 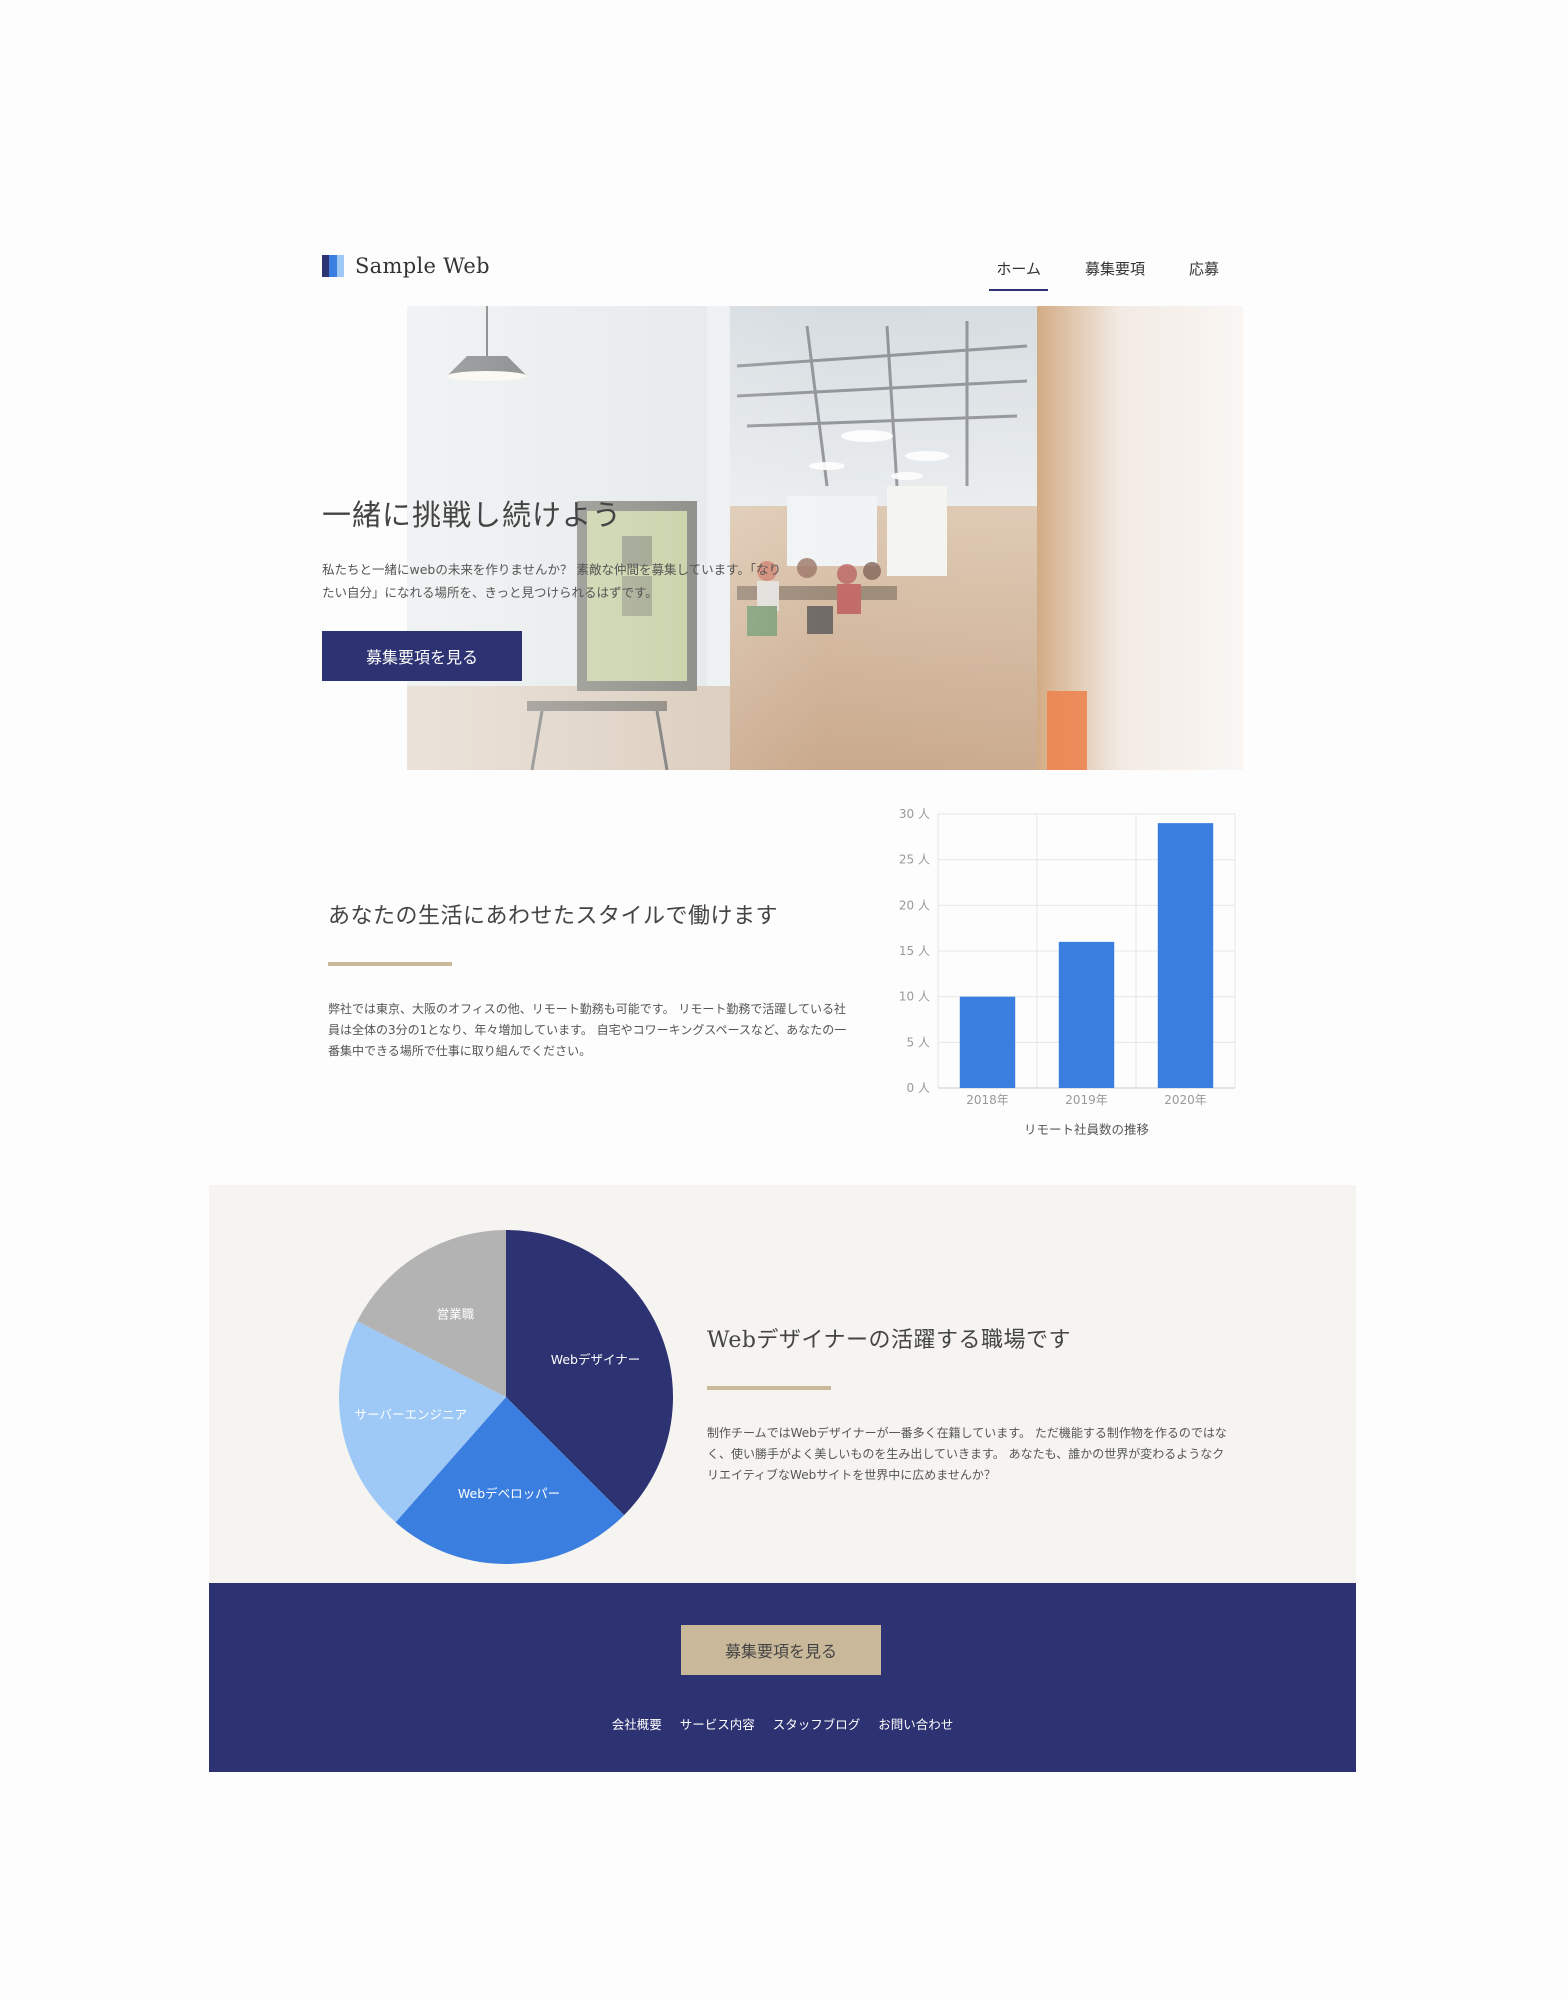 What do you see at coordinates (1185, 955) in the screenshot?
I see `bar-2020年` at bounding box center [1185, 955].